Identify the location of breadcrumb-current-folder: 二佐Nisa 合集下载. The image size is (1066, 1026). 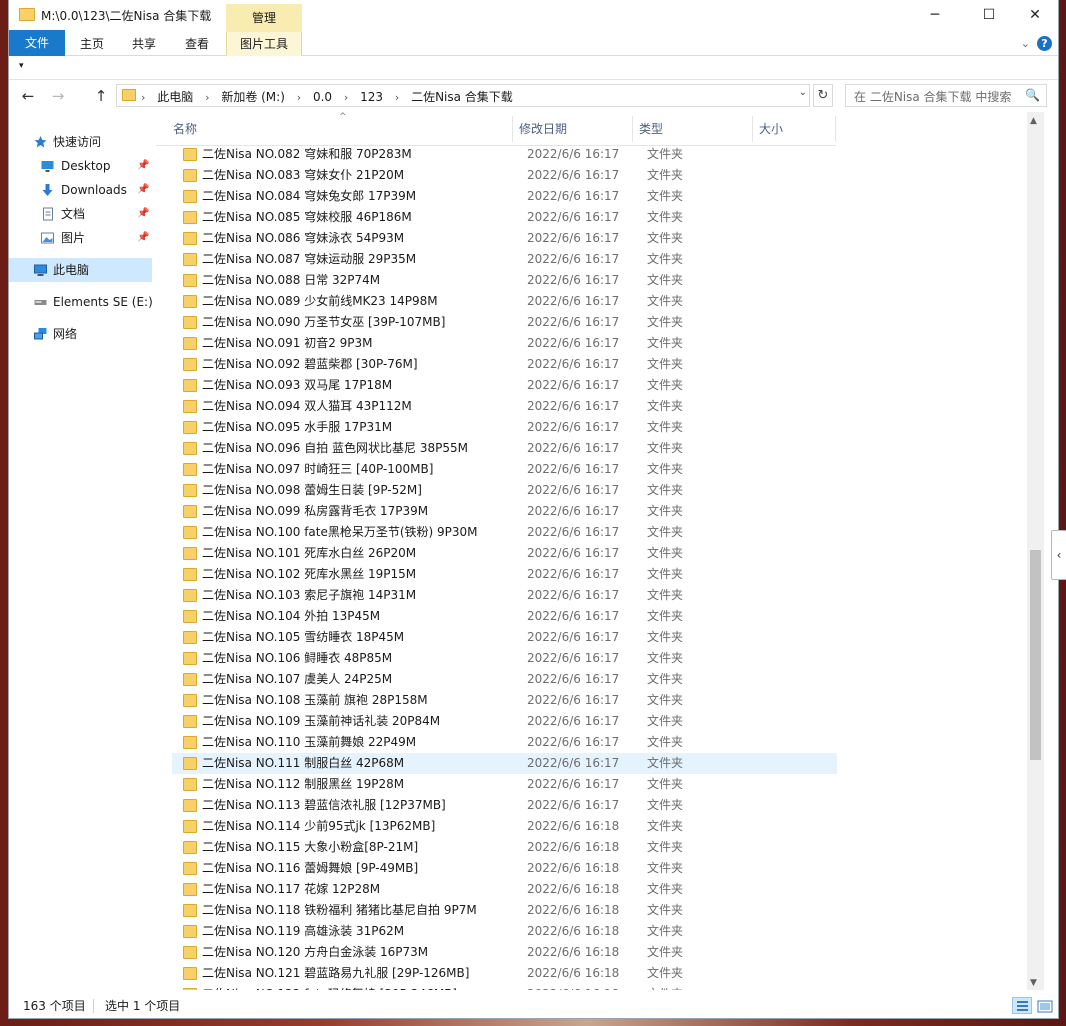
(462, 97).